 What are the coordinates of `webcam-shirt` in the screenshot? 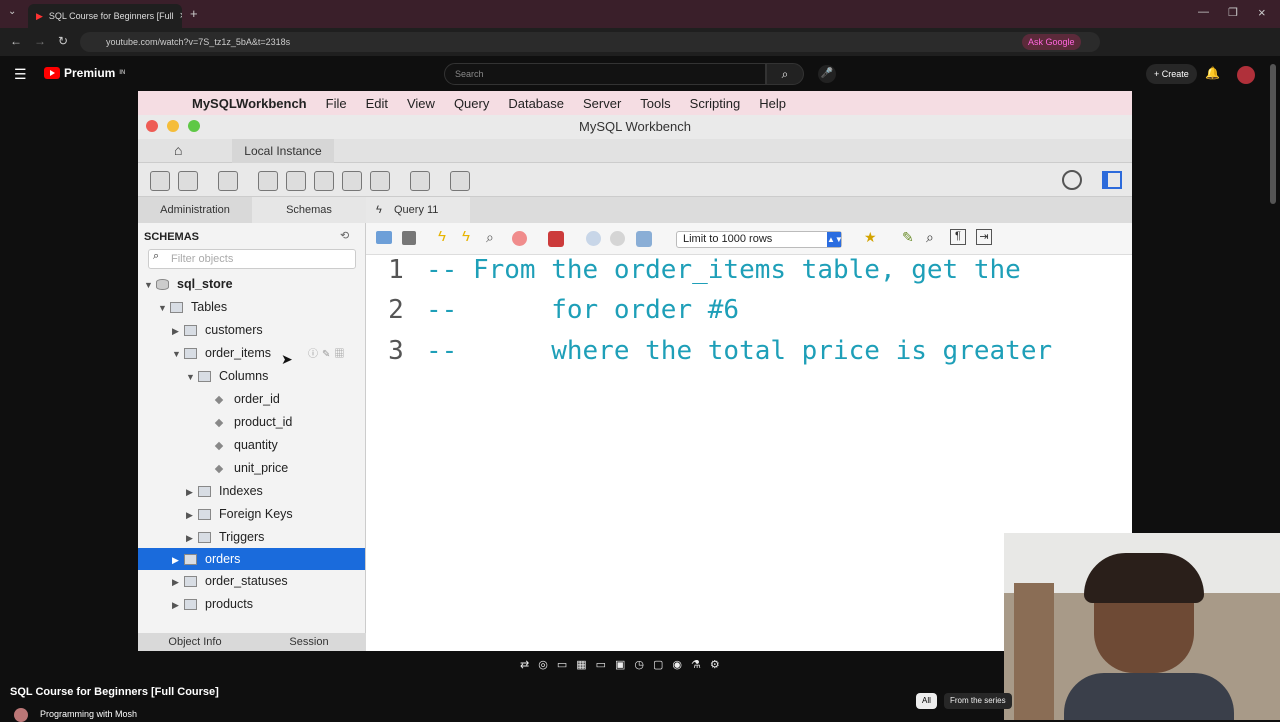 It's located at (1149, 696).